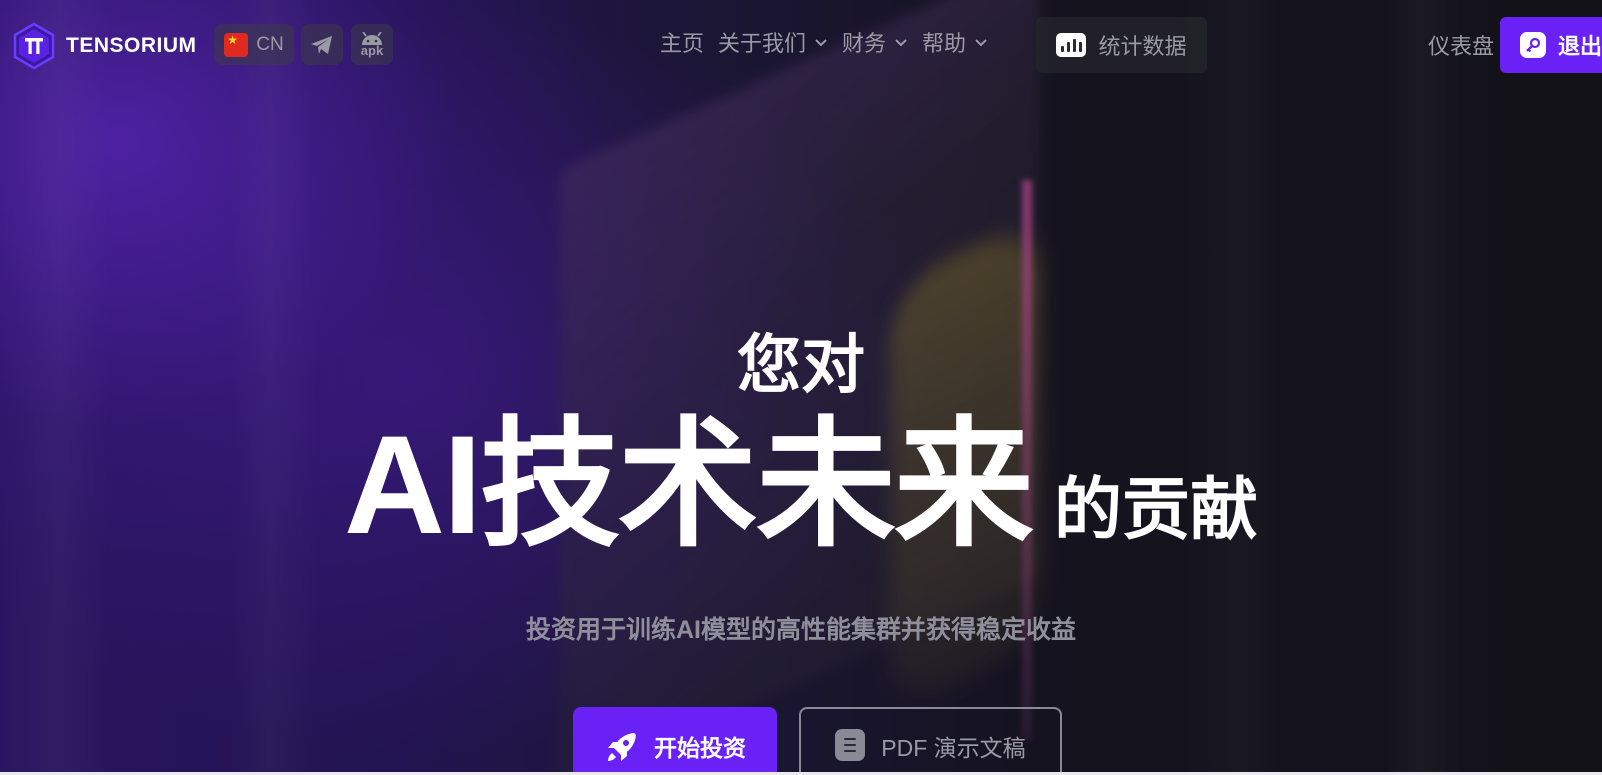 Image resolution: width=1602 pixels, height=775 pixels. What do you see at coordinates (1580, 46) in the screenshot?
I see `logout-label: 退出` at bounding box center [1580, 46].